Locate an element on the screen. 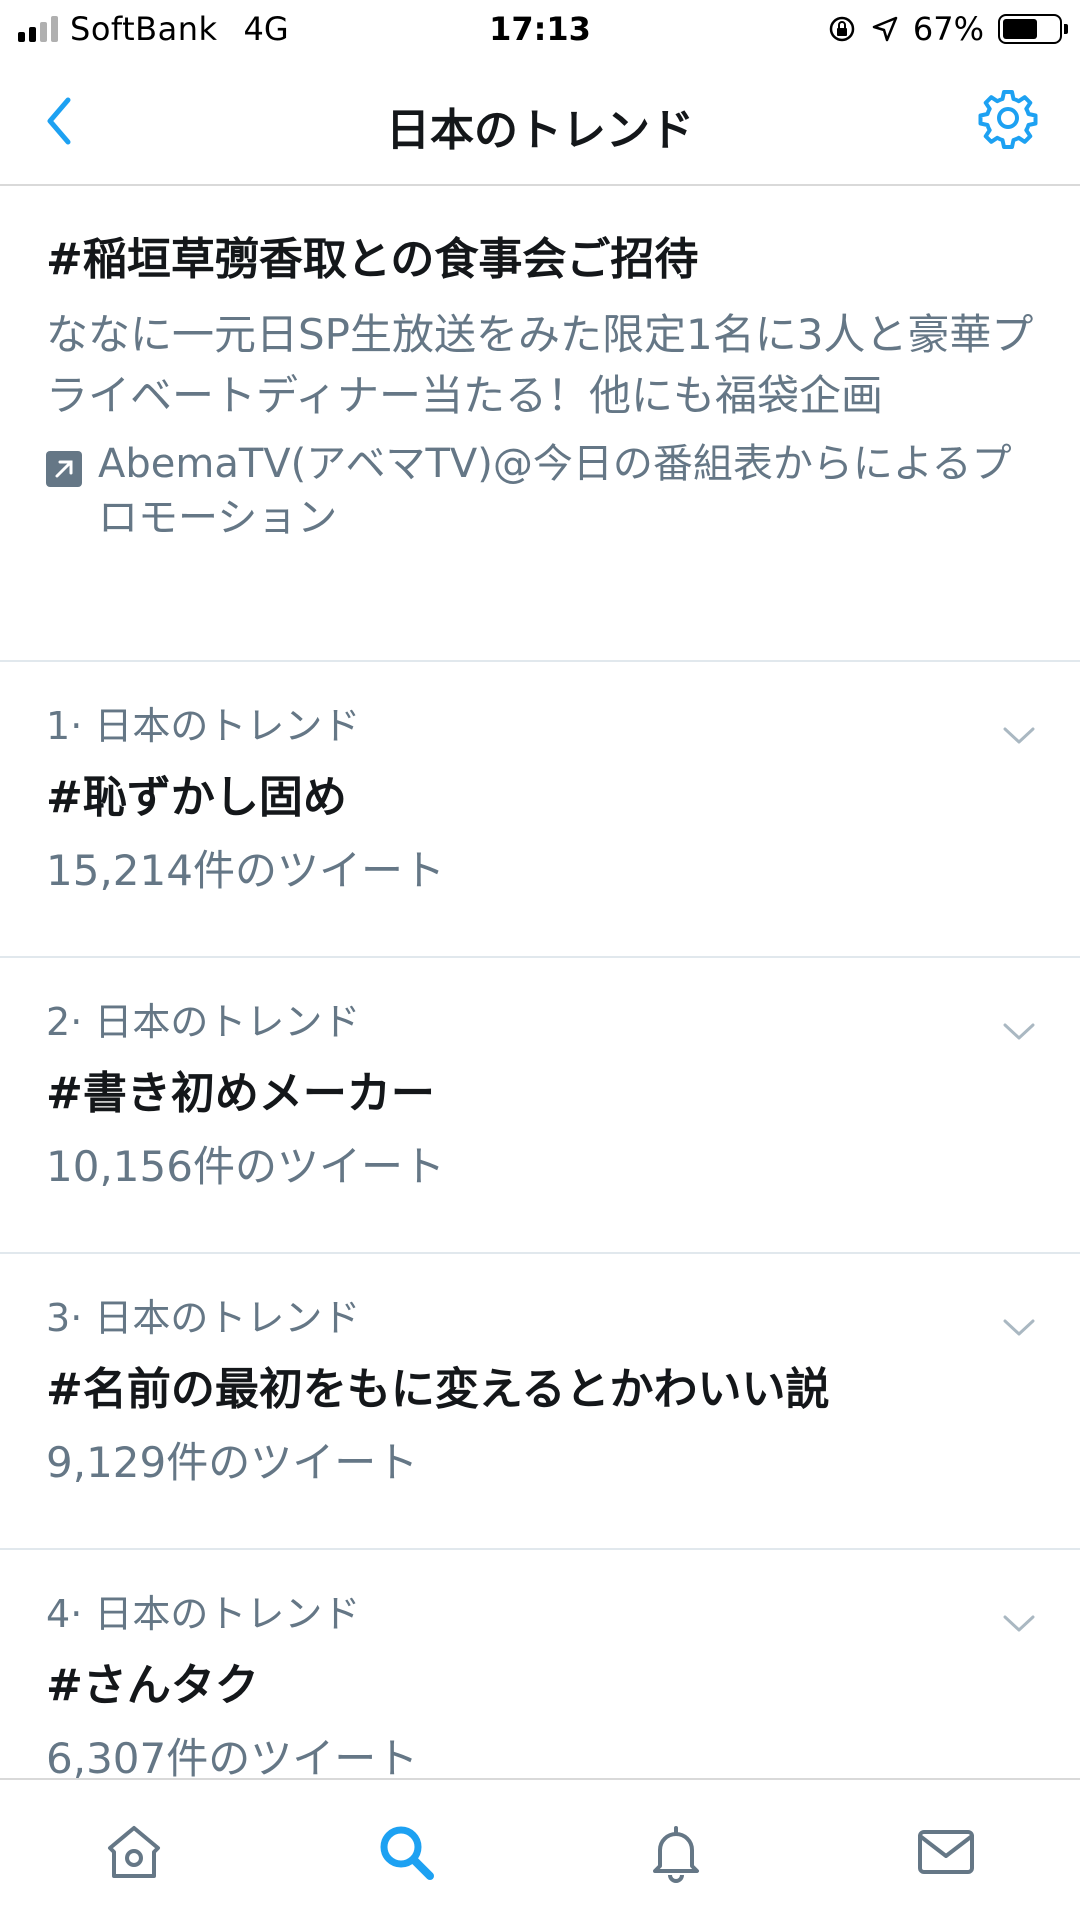  page-title: 日本のトレンド is located at coordinates (540, 130).